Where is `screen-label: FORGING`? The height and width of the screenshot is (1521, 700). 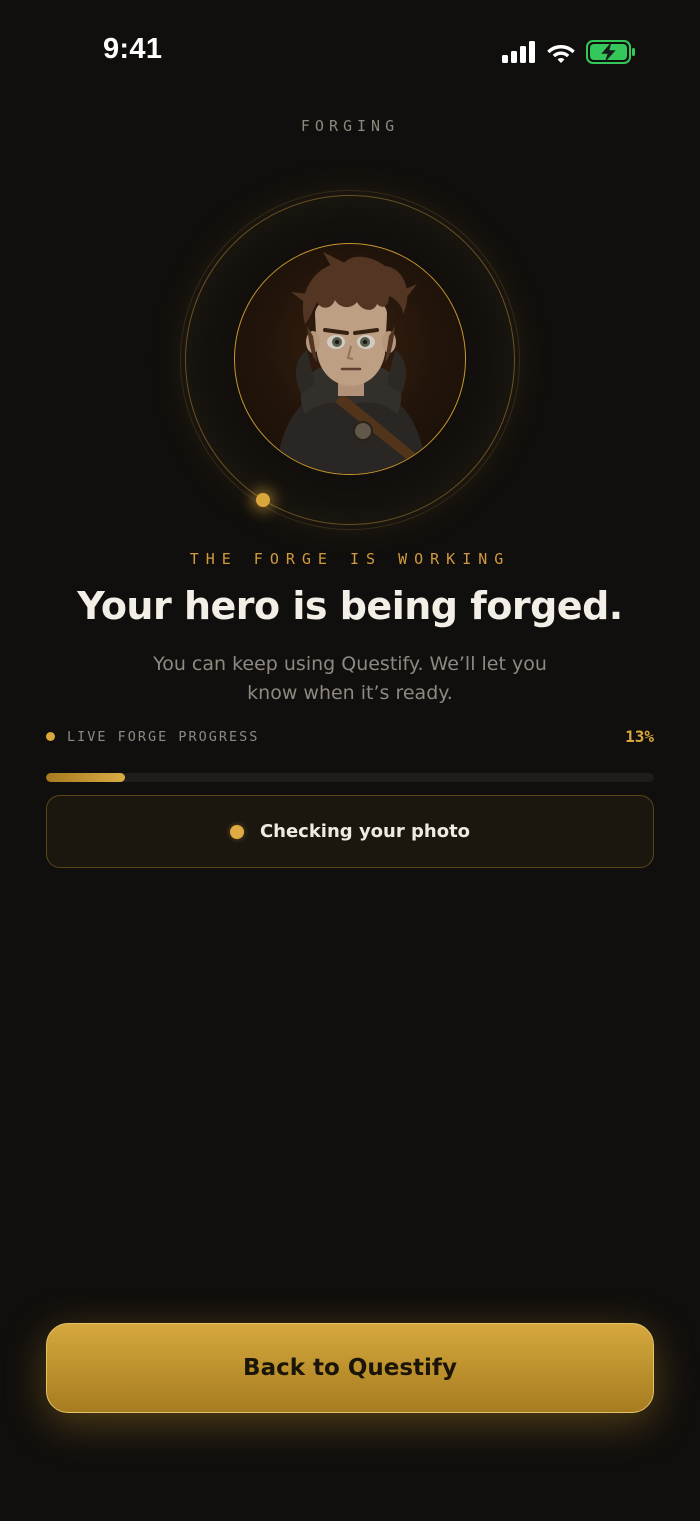
screen-label: FORGING is located at coordinates (350, 126).